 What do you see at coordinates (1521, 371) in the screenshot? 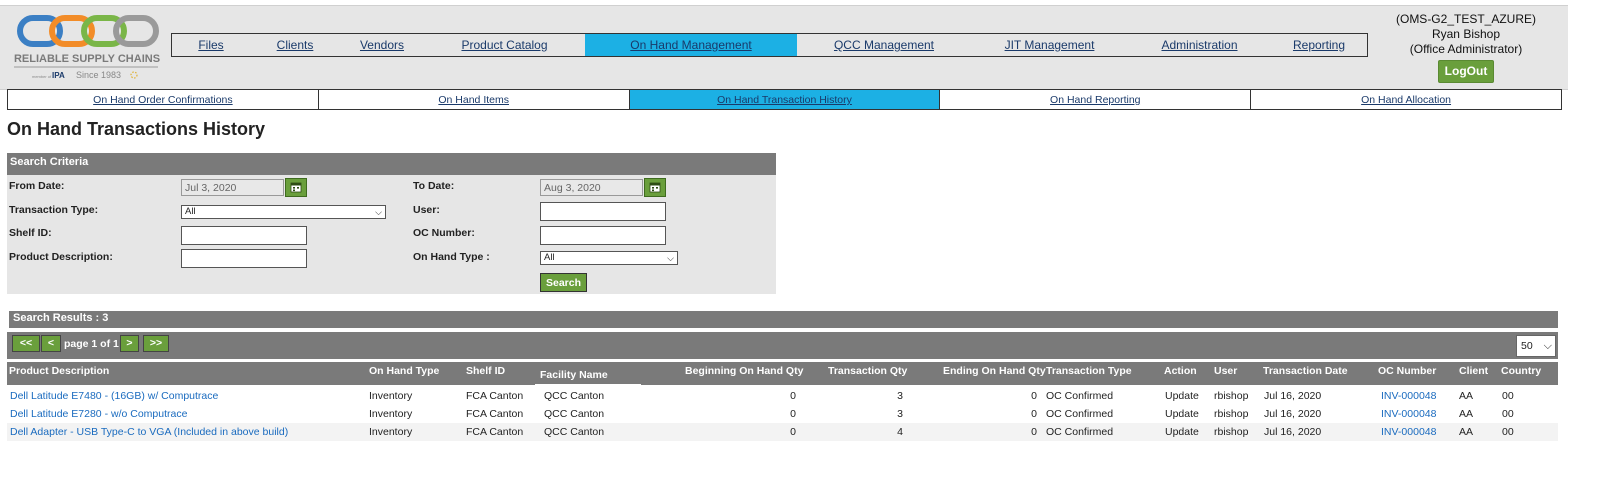
I see `col-country: Country` at bounding box center [1521, 371].